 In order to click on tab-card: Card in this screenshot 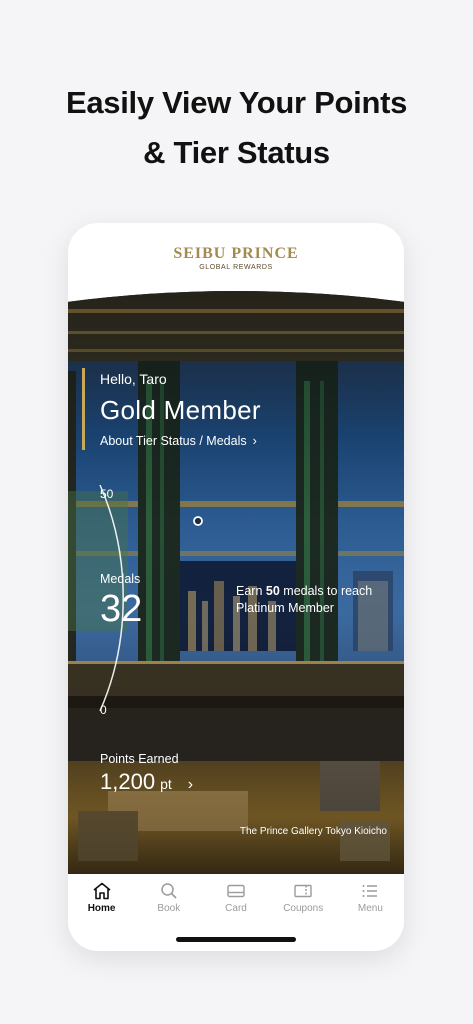, I will do `click(235, 899)`.